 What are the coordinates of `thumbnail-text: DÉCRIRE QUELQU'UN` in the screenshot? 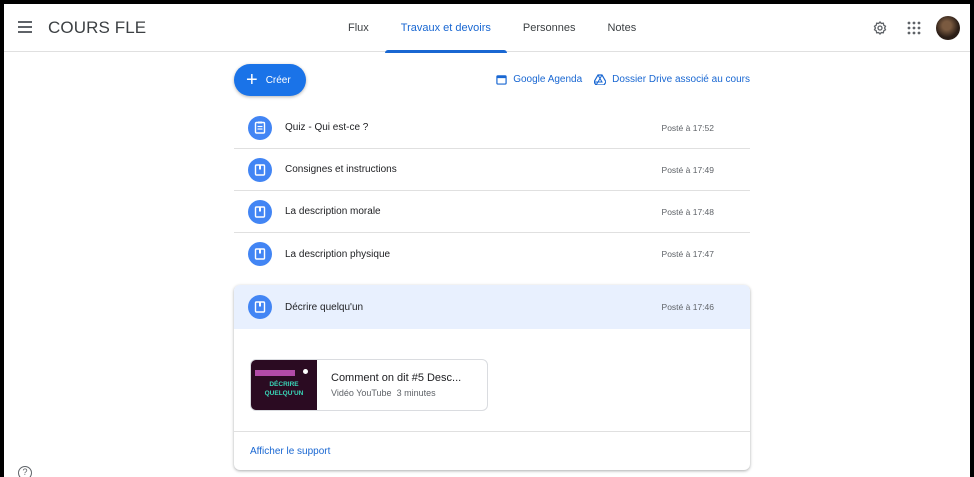 It's located at (284, 390).